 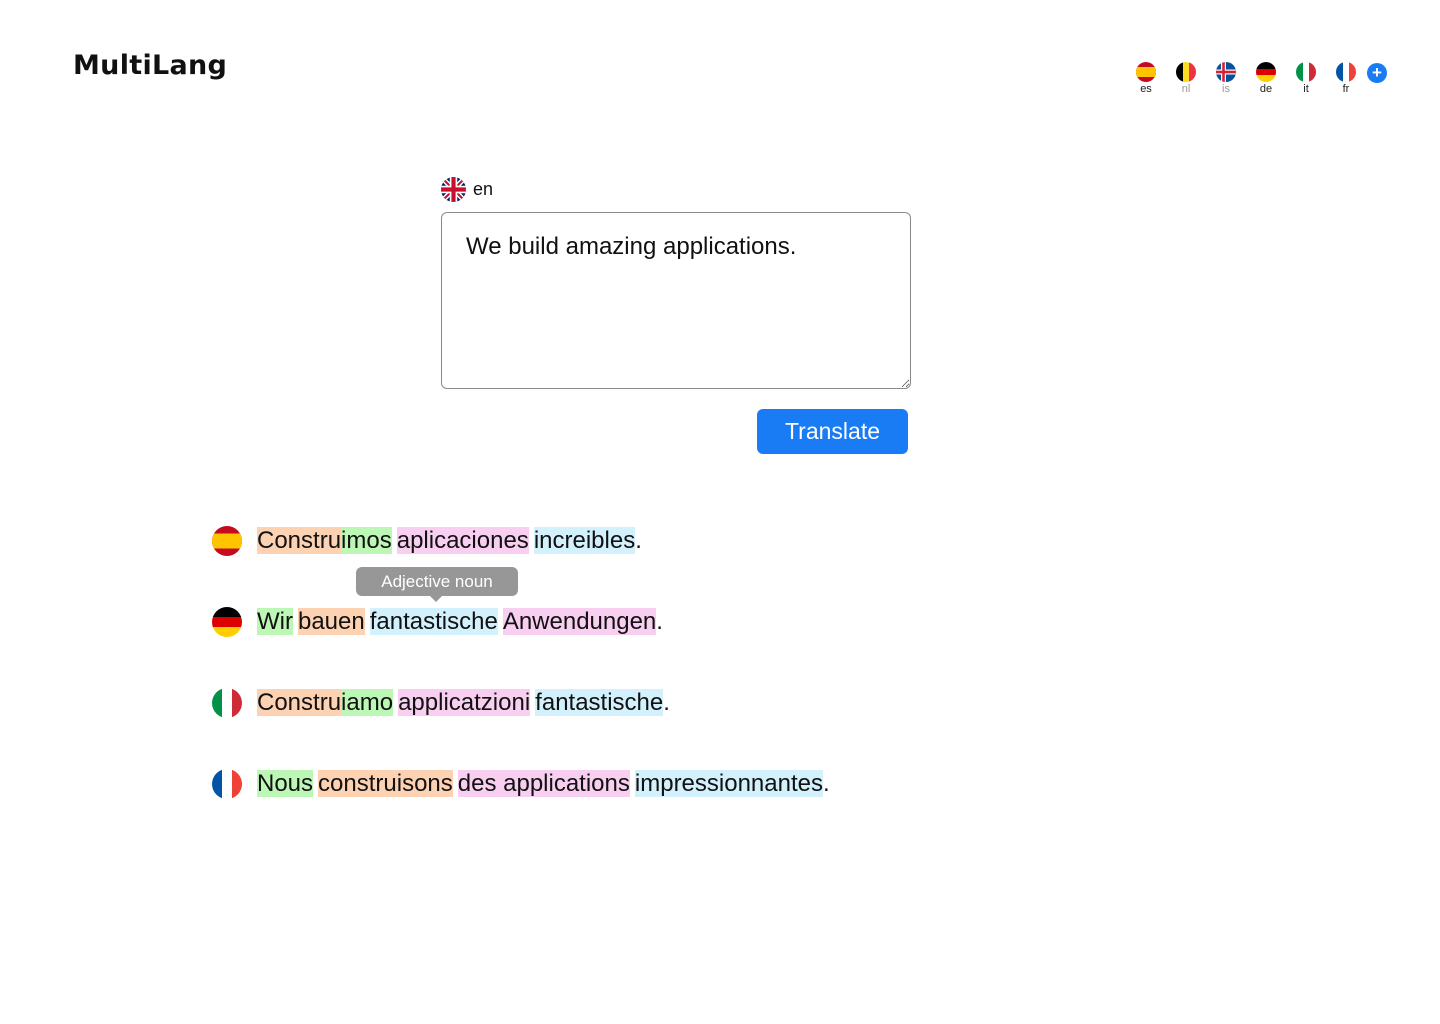 What do you see at coordinates (367, 702) in the screenshot?
I see `token: iamo` at bounding box center [367, 702].